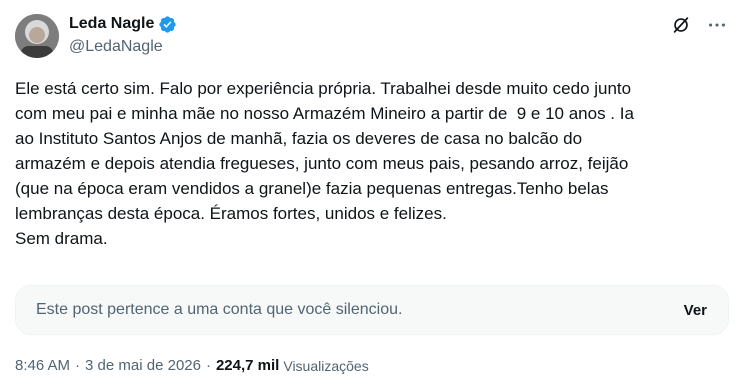 Image resolution: width=744 pixels, height=390 pixels. What do you see at coordinates (123, 47) in the screenshot?
I see `user-handle: @LedaNagle` at bounding box center [123, 47].